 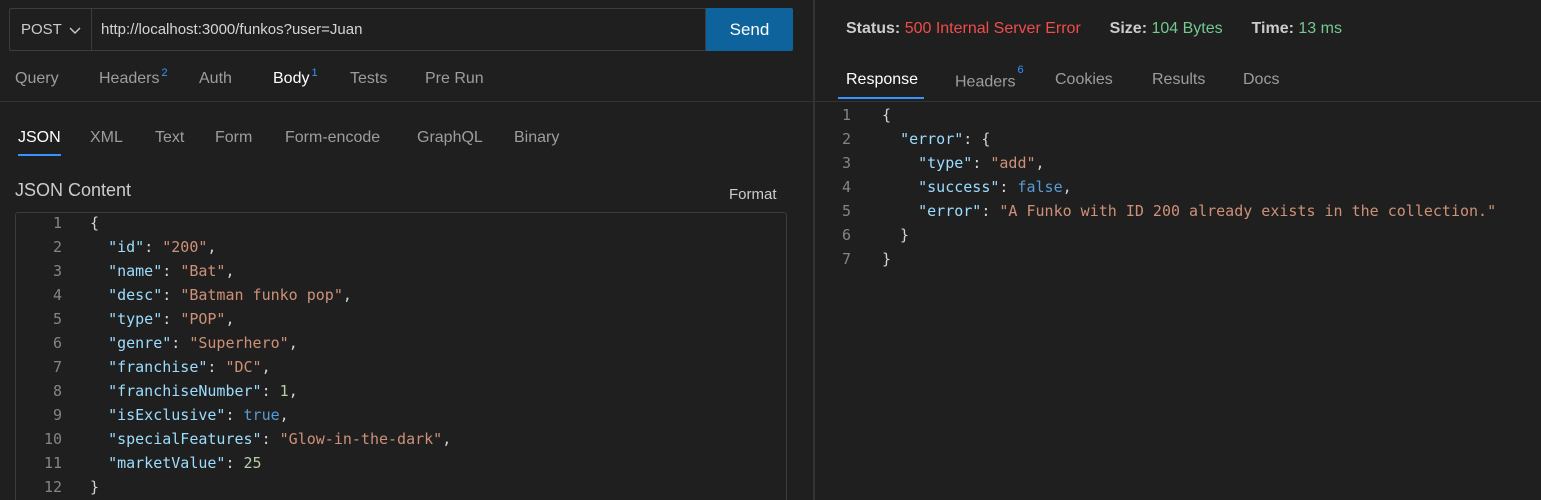 I want to click on tab-badge: 6, so click(x=1020, y=70).